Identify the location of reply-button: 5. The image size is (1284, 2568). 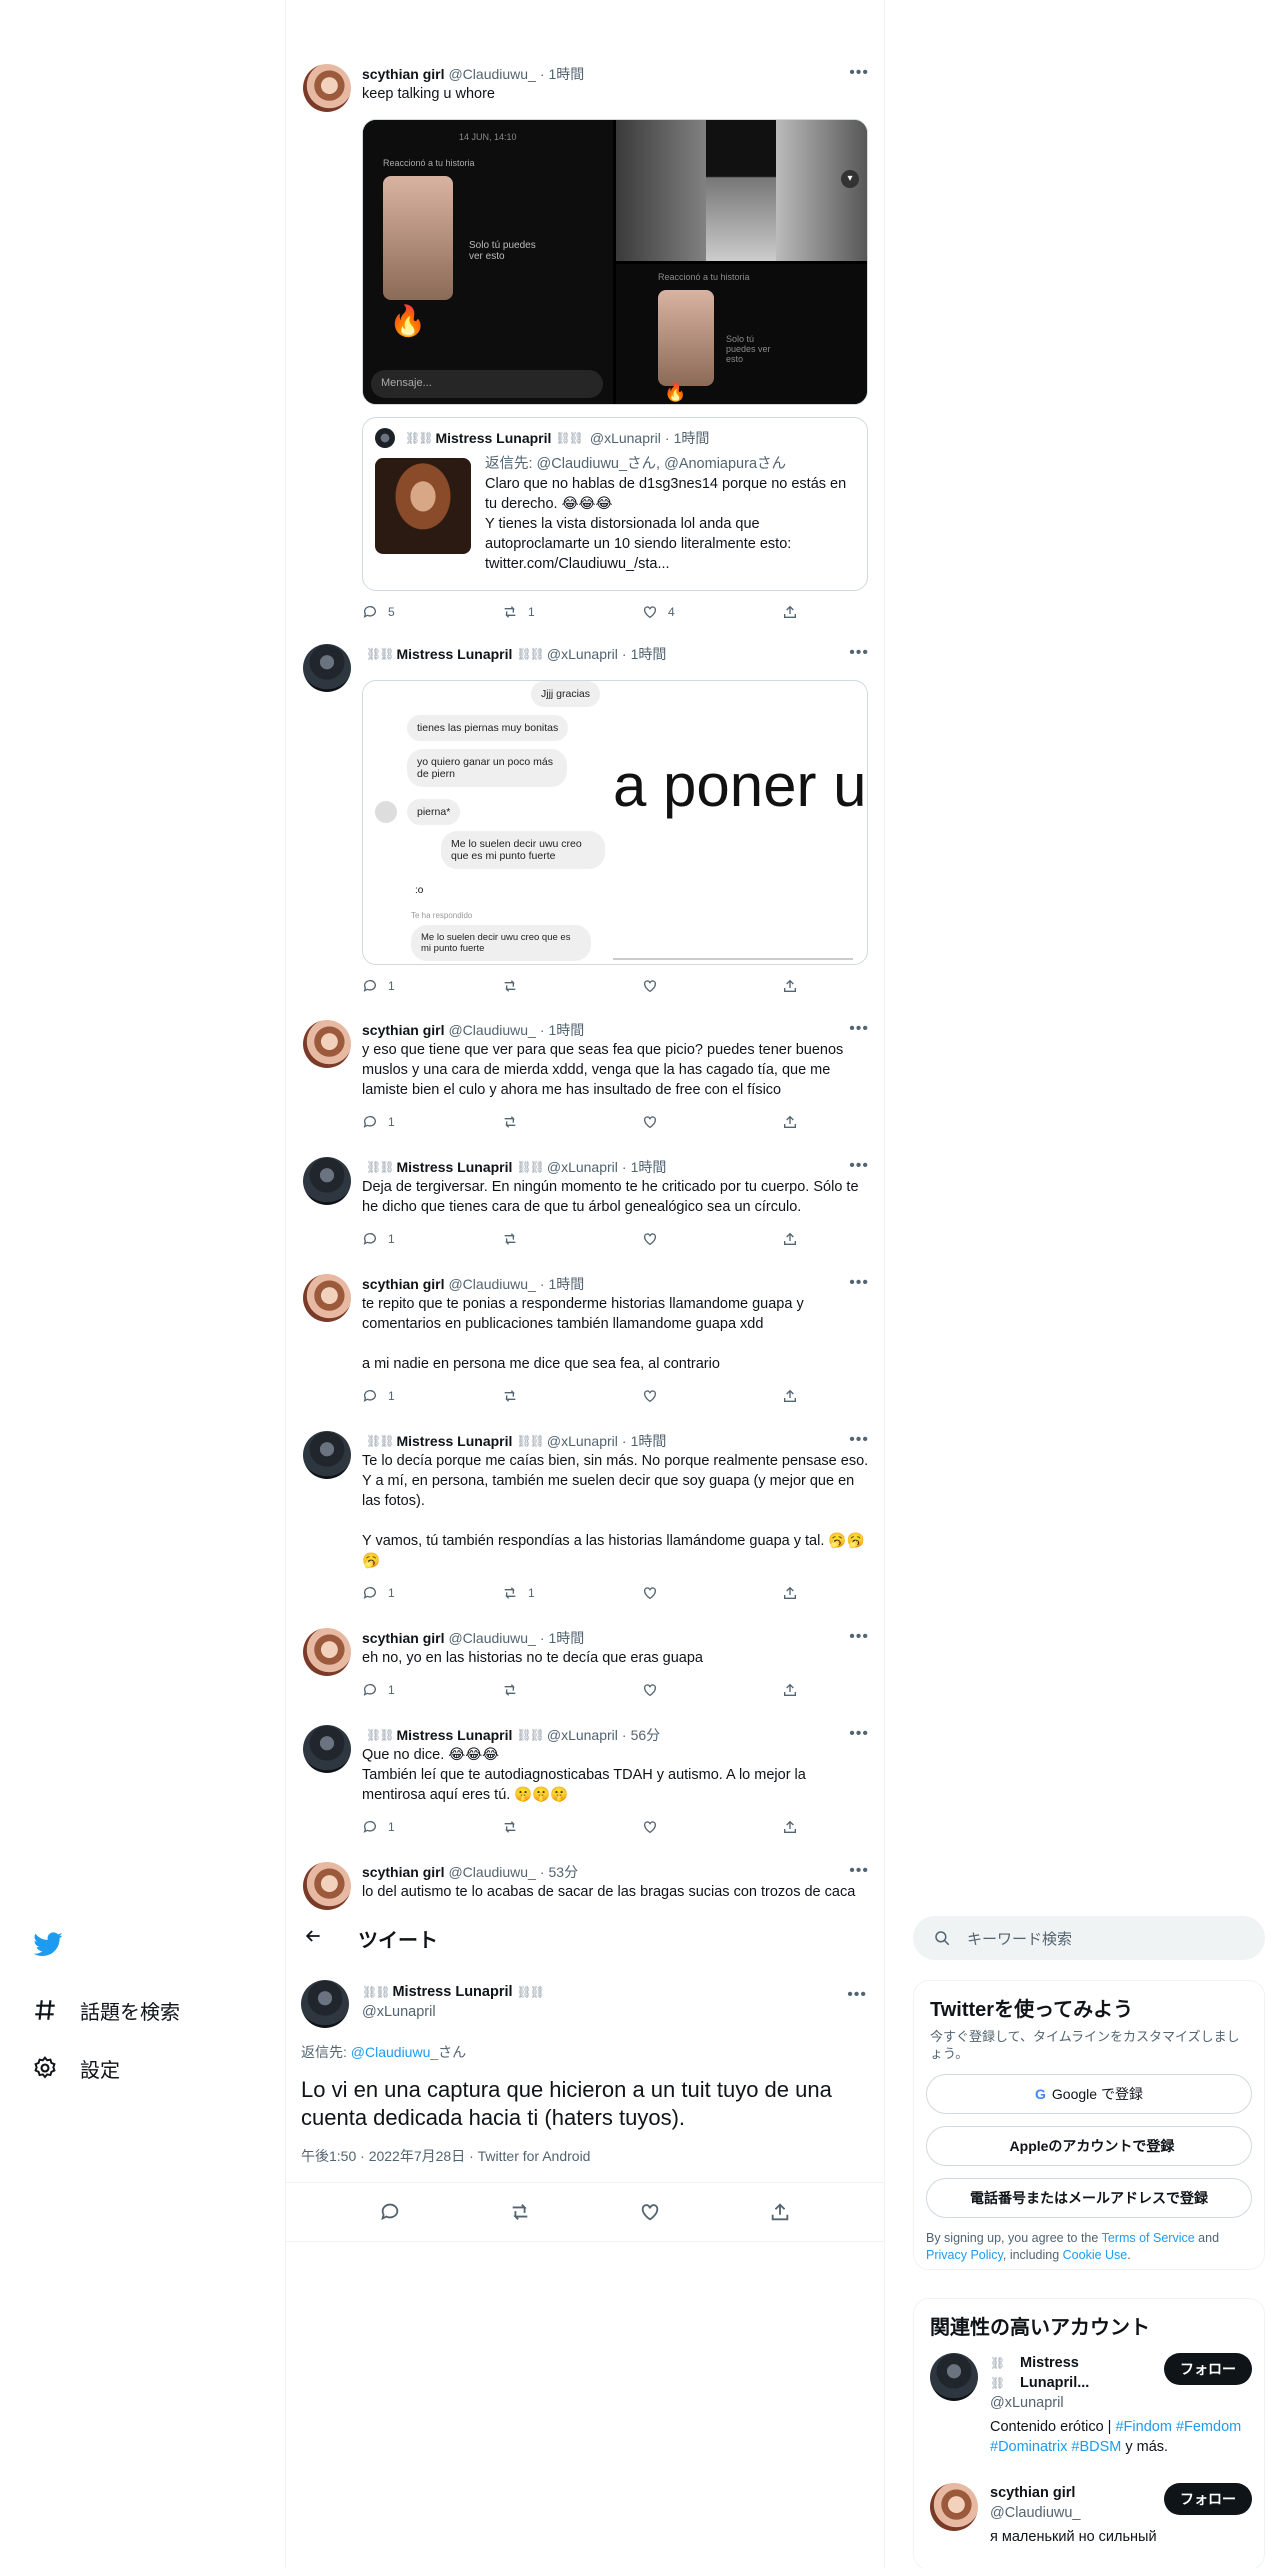
(417, 612).